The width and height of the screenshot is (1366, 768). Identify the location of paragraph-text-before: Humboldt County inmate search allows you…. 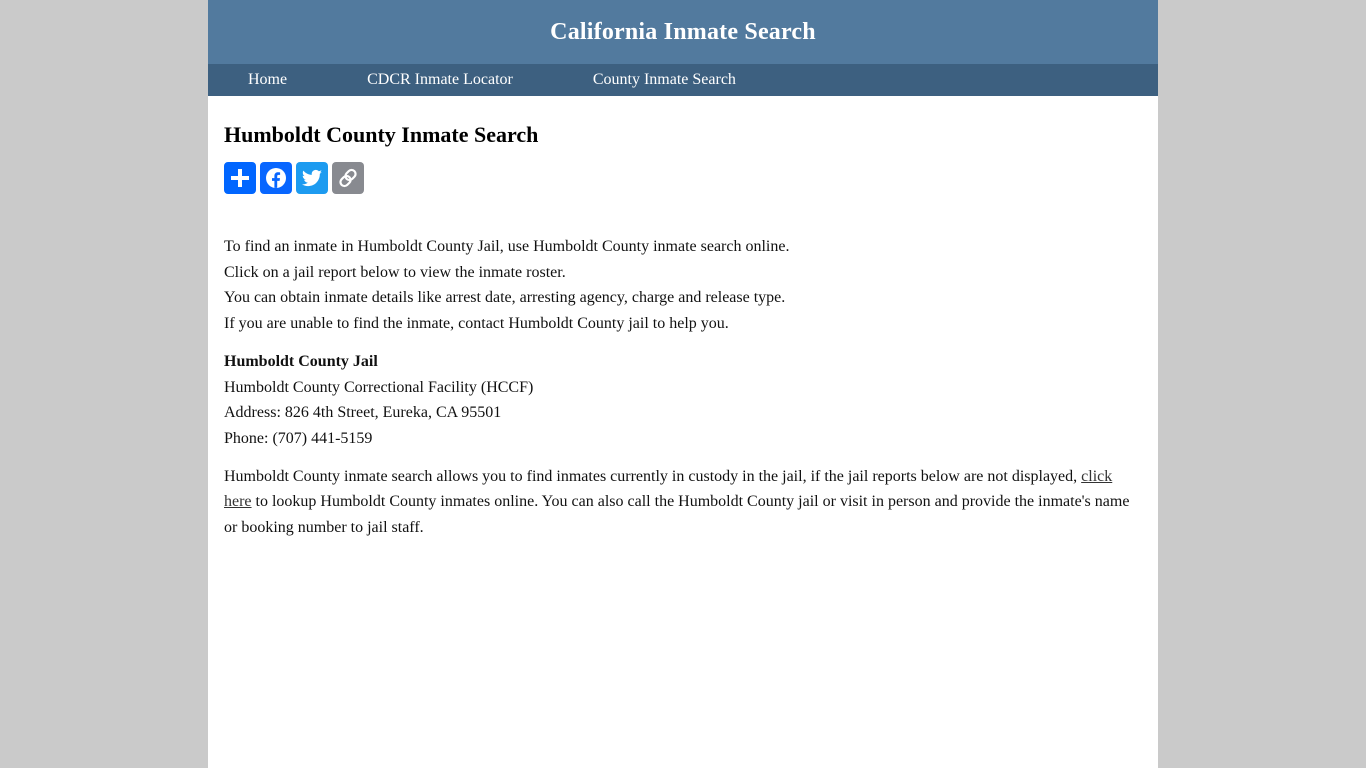
(653, 476).